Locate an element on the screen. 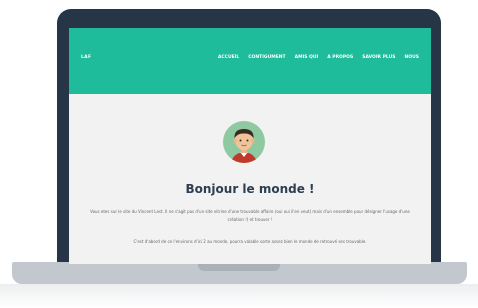 Image resolution: width=478 pixels, height=308 pixels. user-avatar-icon is located at coordinates (244, 142).